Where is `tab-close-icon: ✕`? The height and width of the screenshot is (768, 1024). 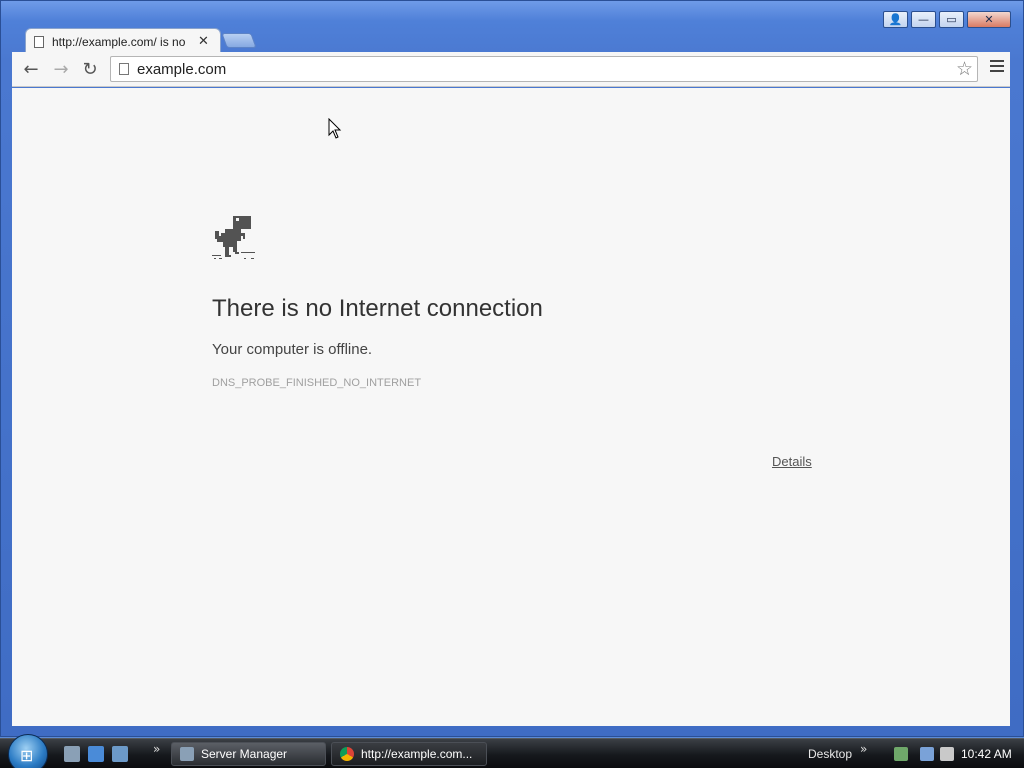 tab-close-icon: ✕ is located at coordinates (203, 41).